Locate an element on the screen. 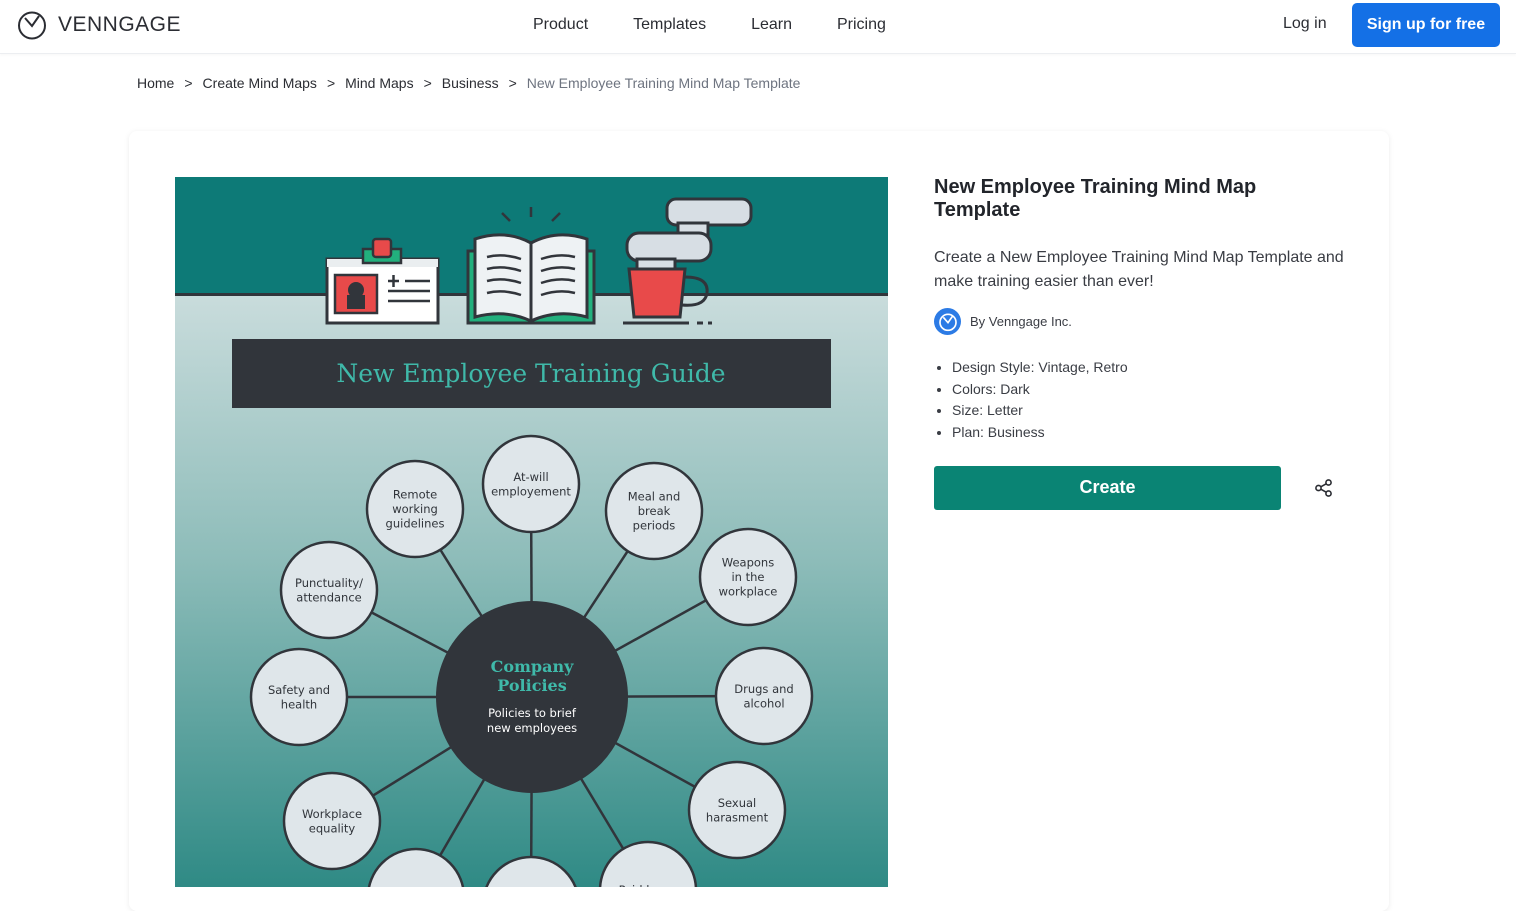 The height and width of the screenshot is (911, 1516). center-subtitle-line2: new employees is located at coordinates (532, 728).